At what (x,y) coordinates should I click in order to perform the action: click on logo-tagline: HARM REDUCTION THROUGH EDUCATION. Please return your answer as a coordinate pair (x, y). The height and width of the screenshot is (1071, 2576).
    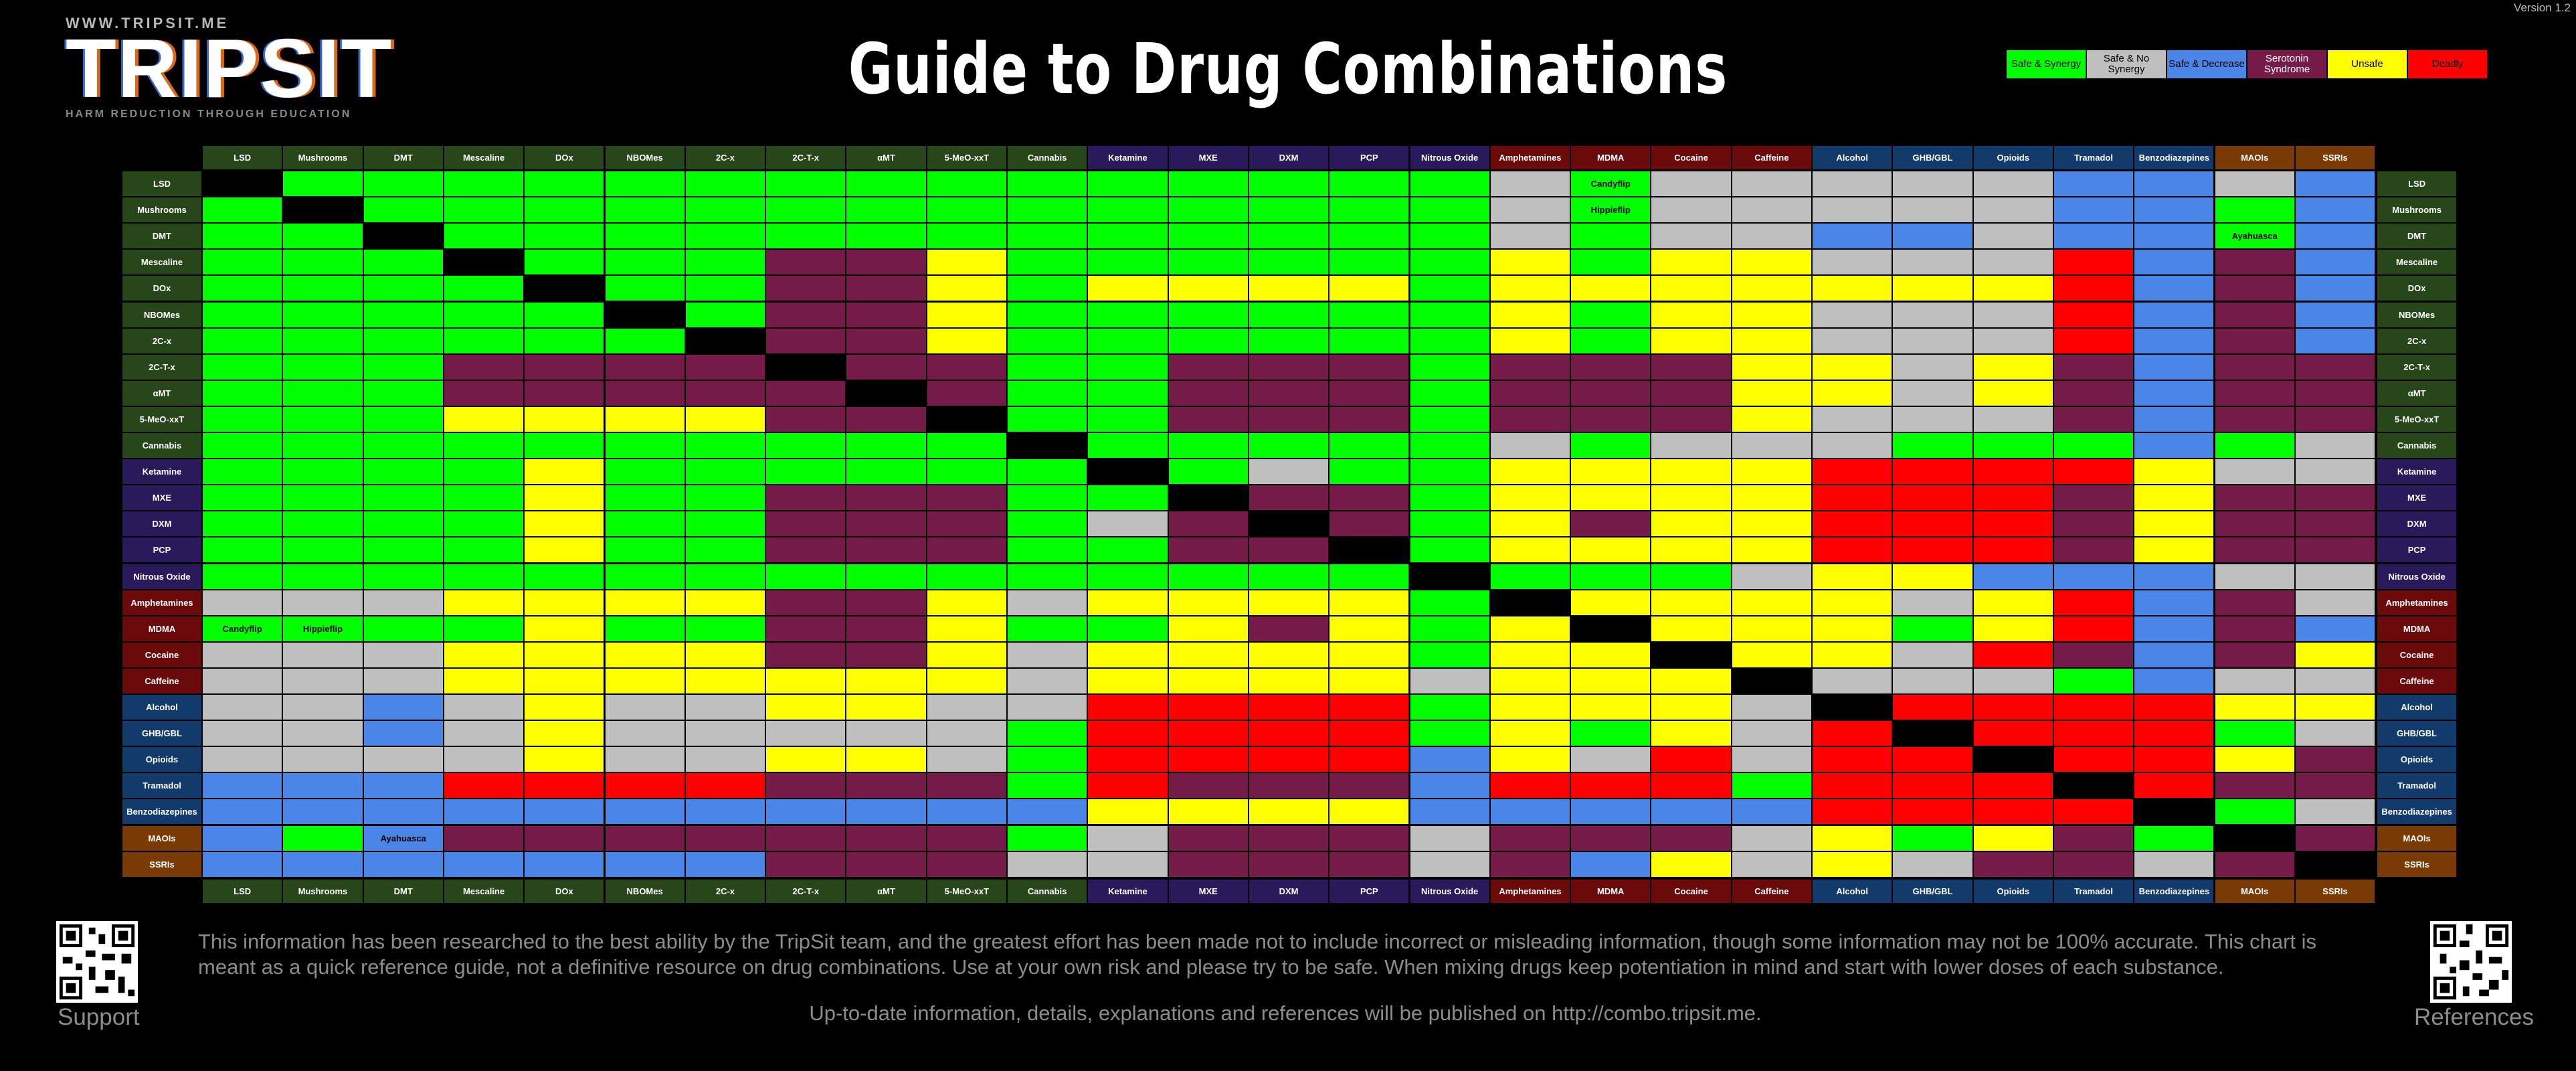
    Looking at the image, I should click on (209, 114).